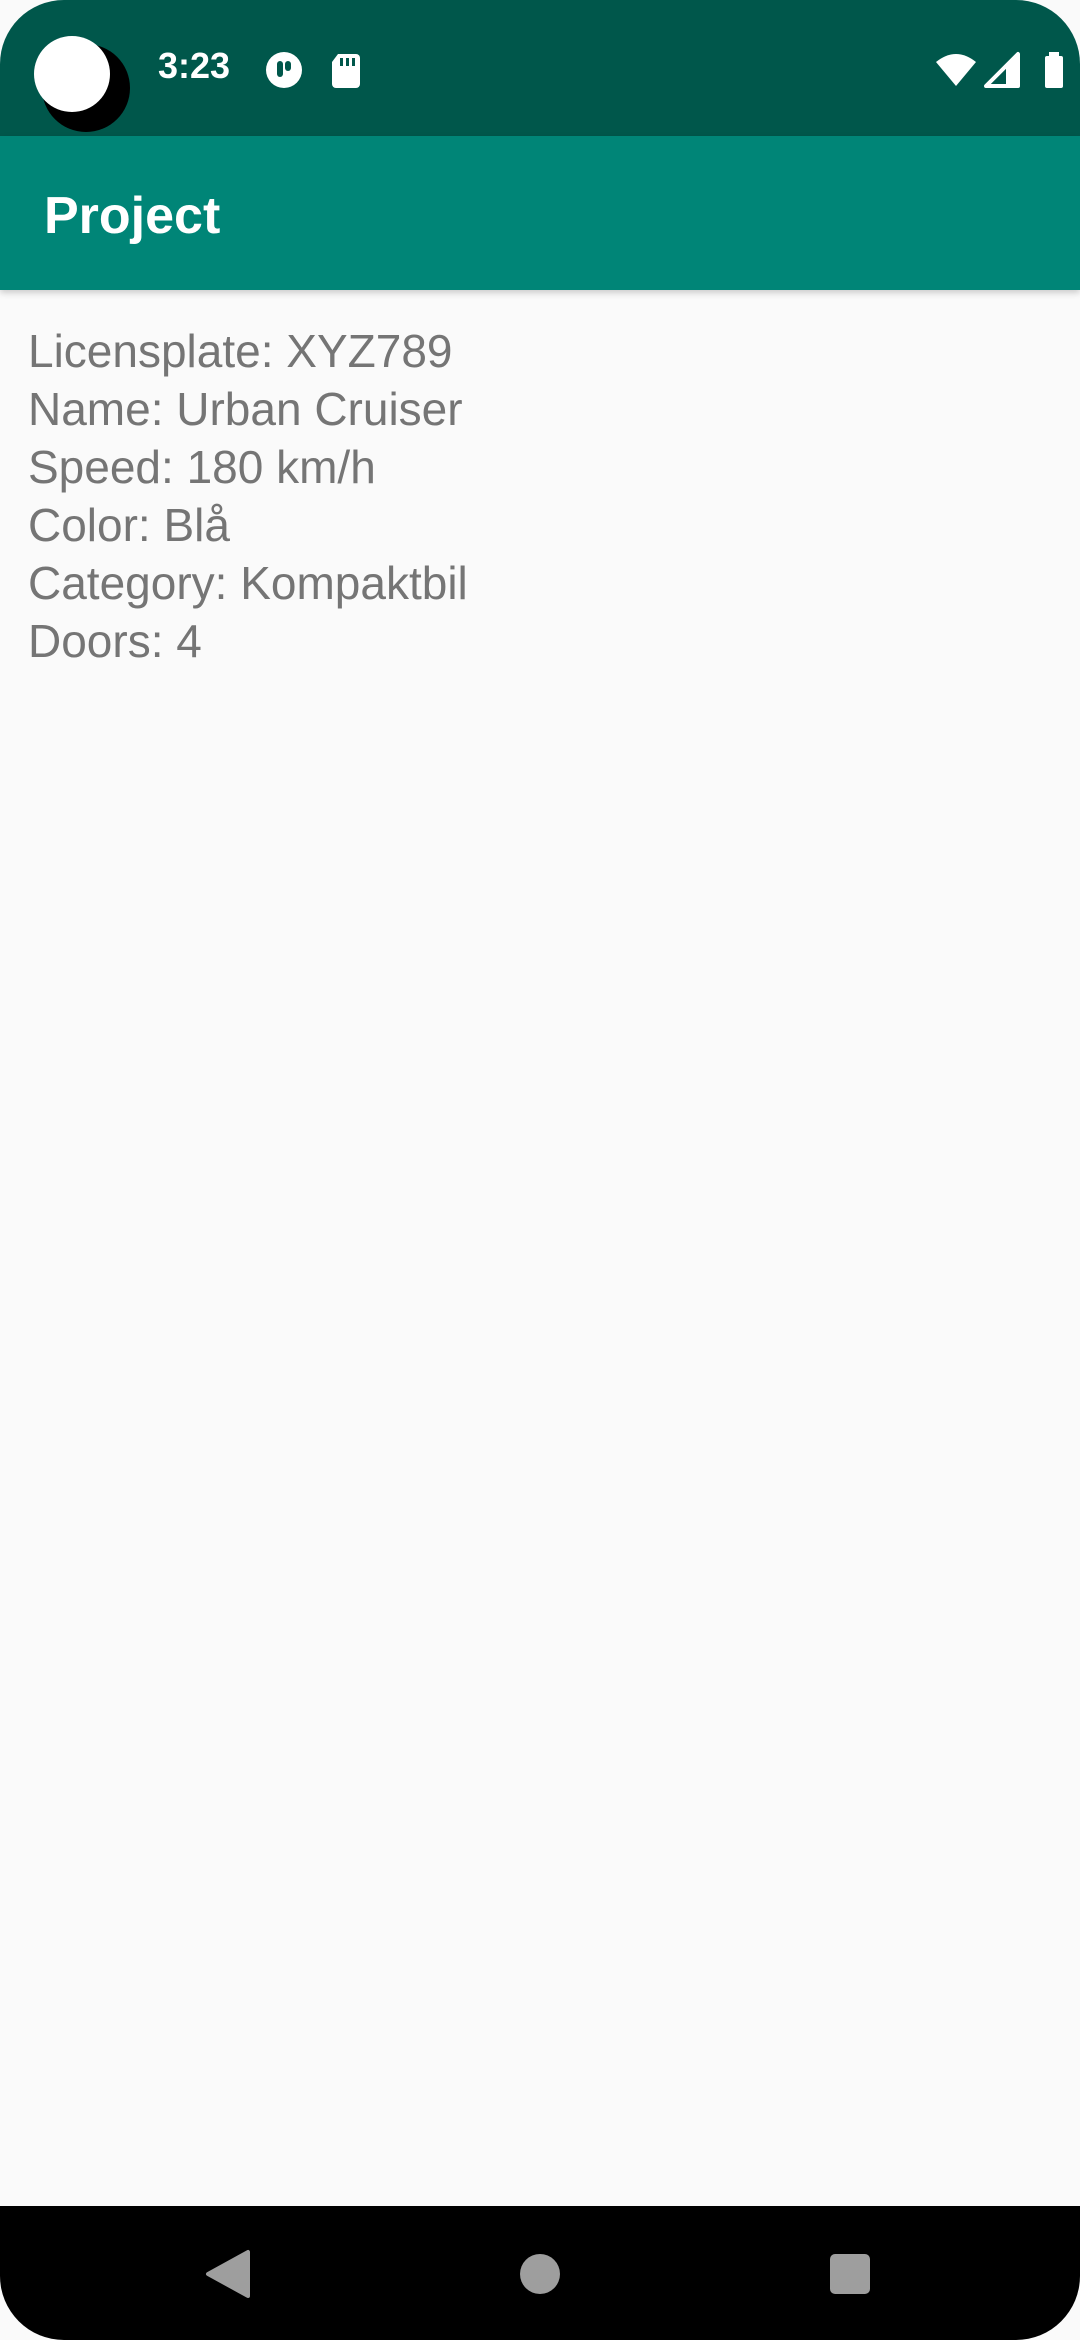 The height and width of the screenshot is (2340, 1080). Describe the element at coordinates (1002, 70) in the screenshot. I see `signal-icon` at that location.